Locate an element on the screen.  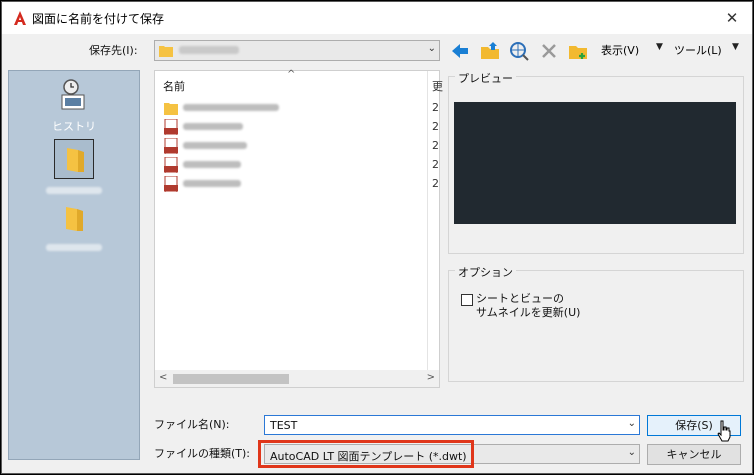
column-header-name: 名前 is located at coordinates (174, 86).